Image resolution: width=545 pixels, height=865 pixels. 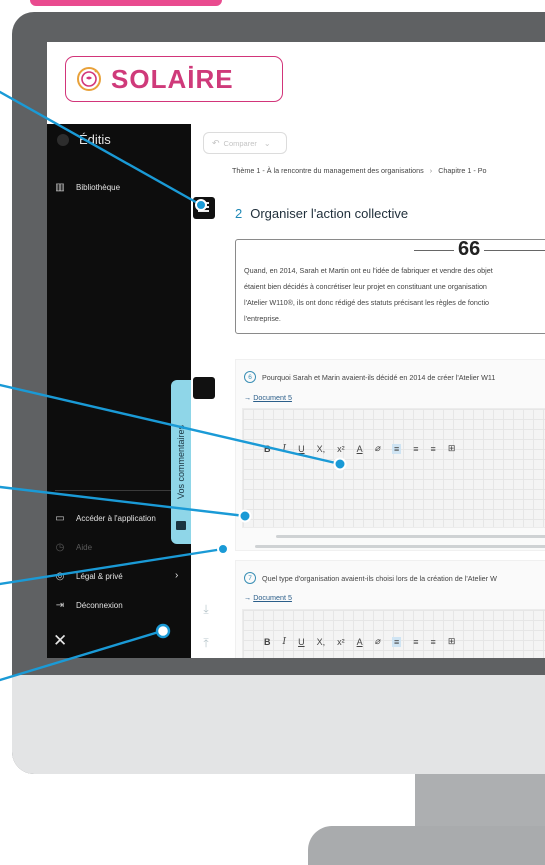 I want to click on sidebar-item-label: Bibliothèque, so click(x=98, y=187).